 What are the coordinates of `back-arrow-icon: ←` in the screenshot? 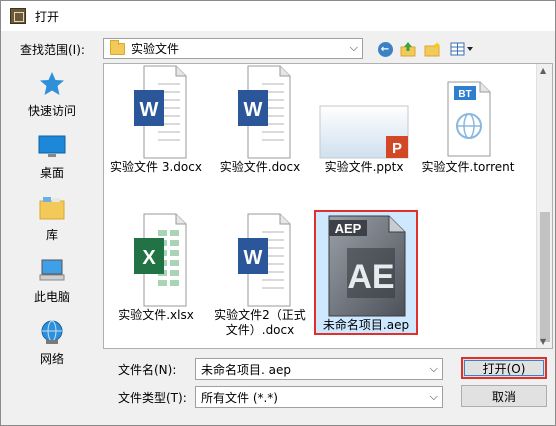 It's located at (385, 49).